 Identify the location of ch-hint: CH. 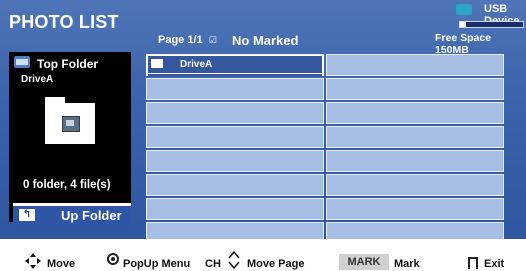
(213, 264).